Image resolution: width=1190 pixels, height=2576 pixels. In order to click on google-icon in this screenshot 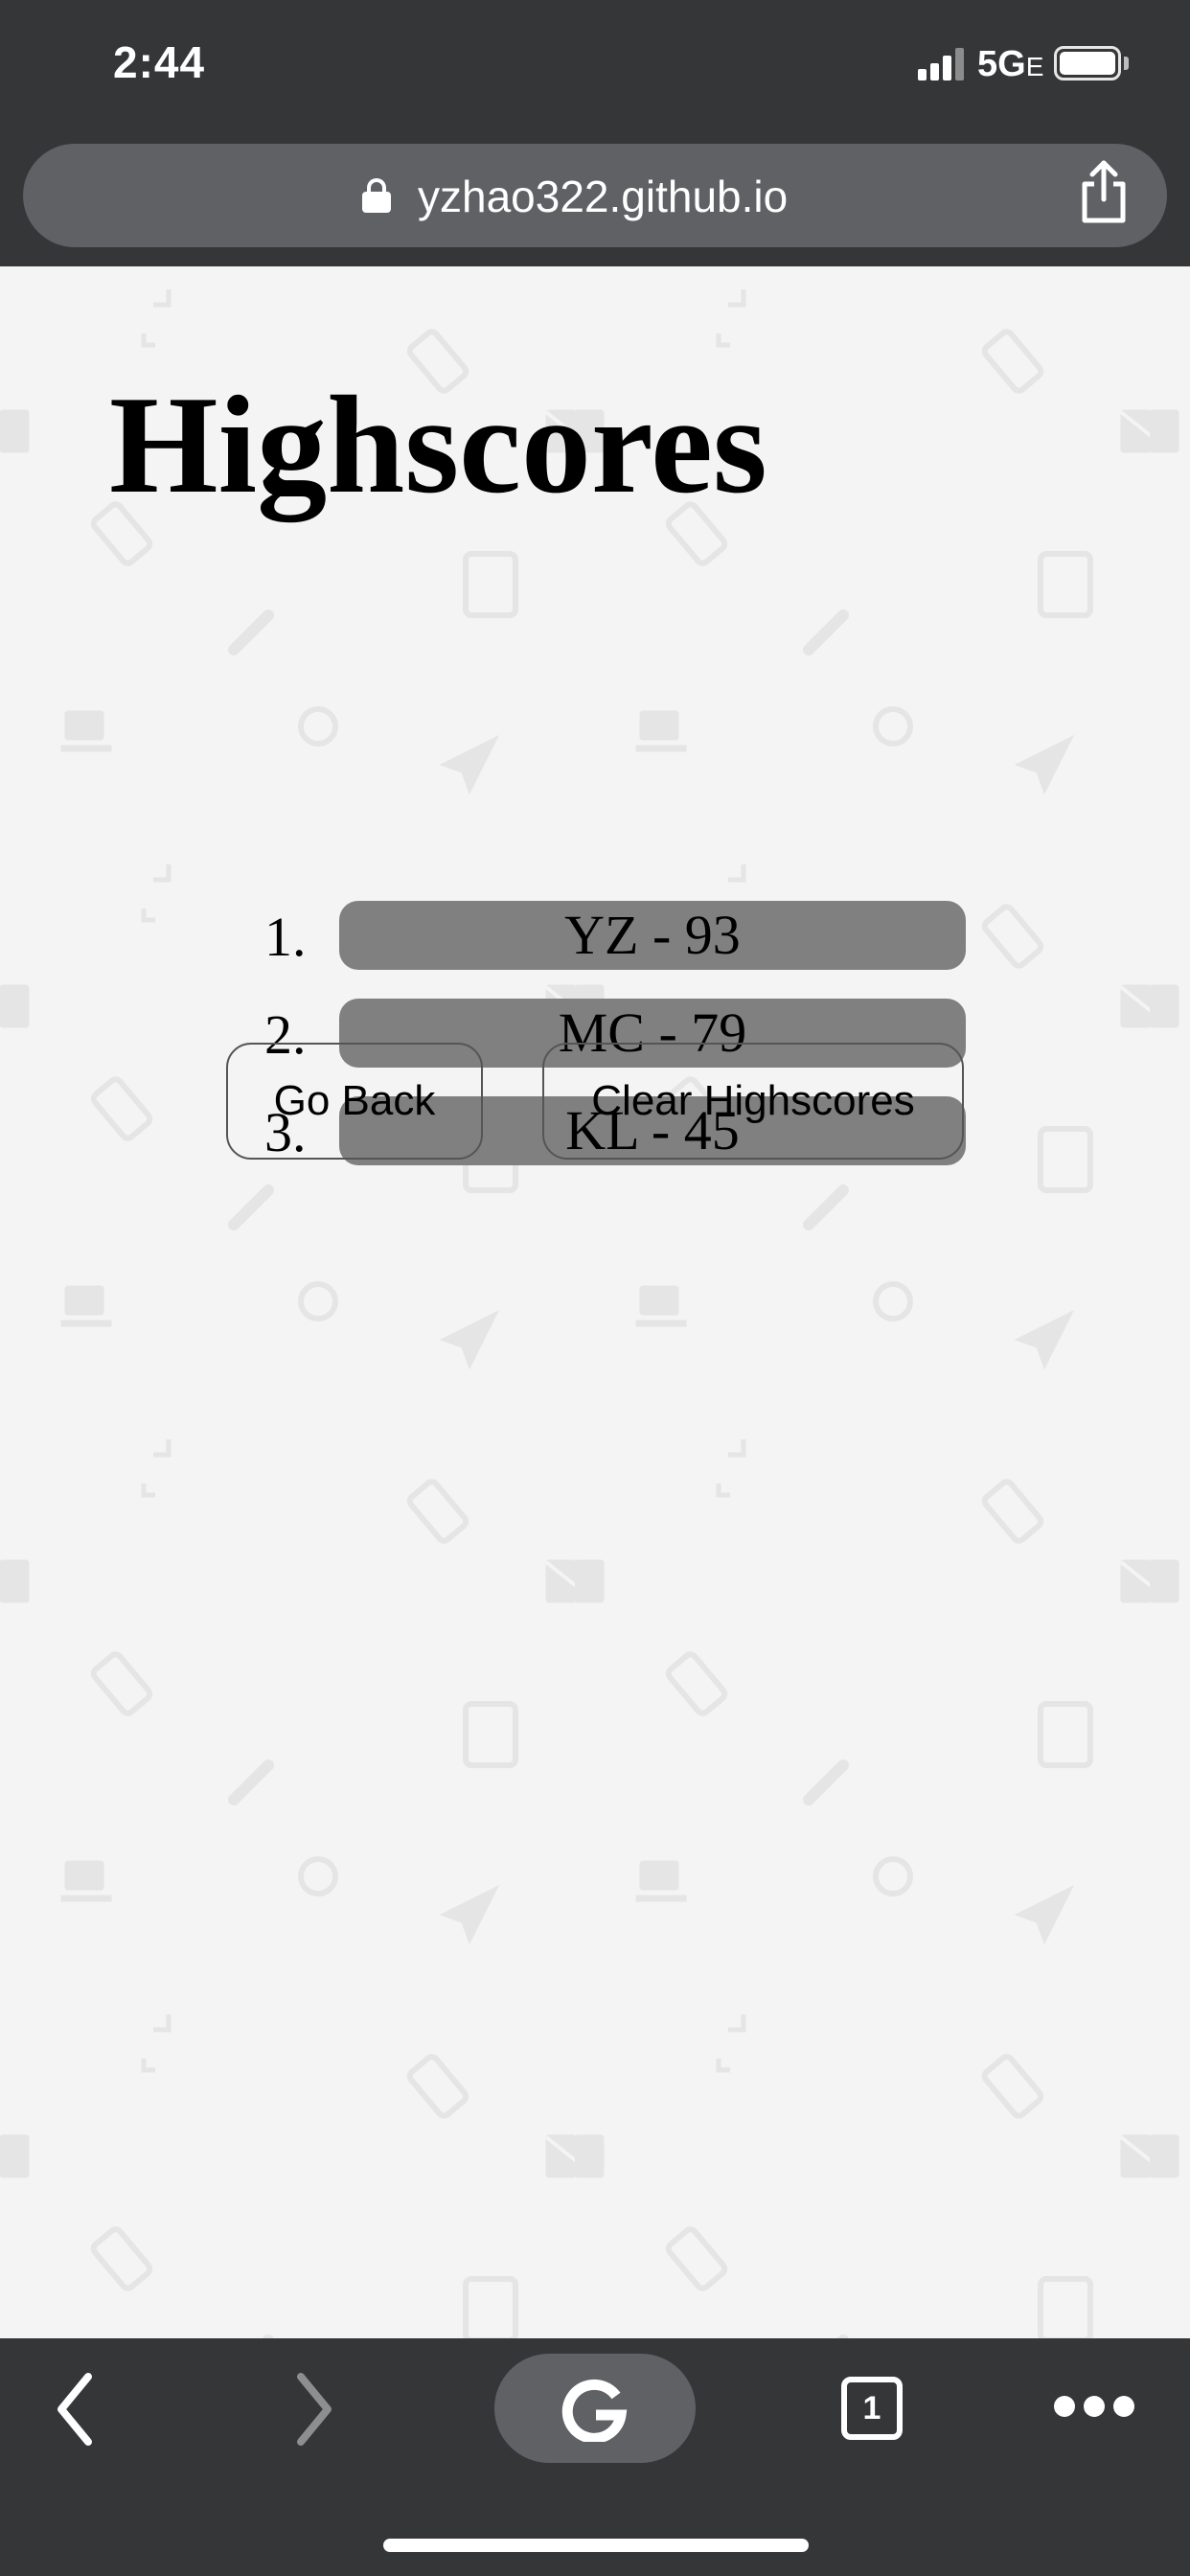, I will do `click(595, 2413)`.